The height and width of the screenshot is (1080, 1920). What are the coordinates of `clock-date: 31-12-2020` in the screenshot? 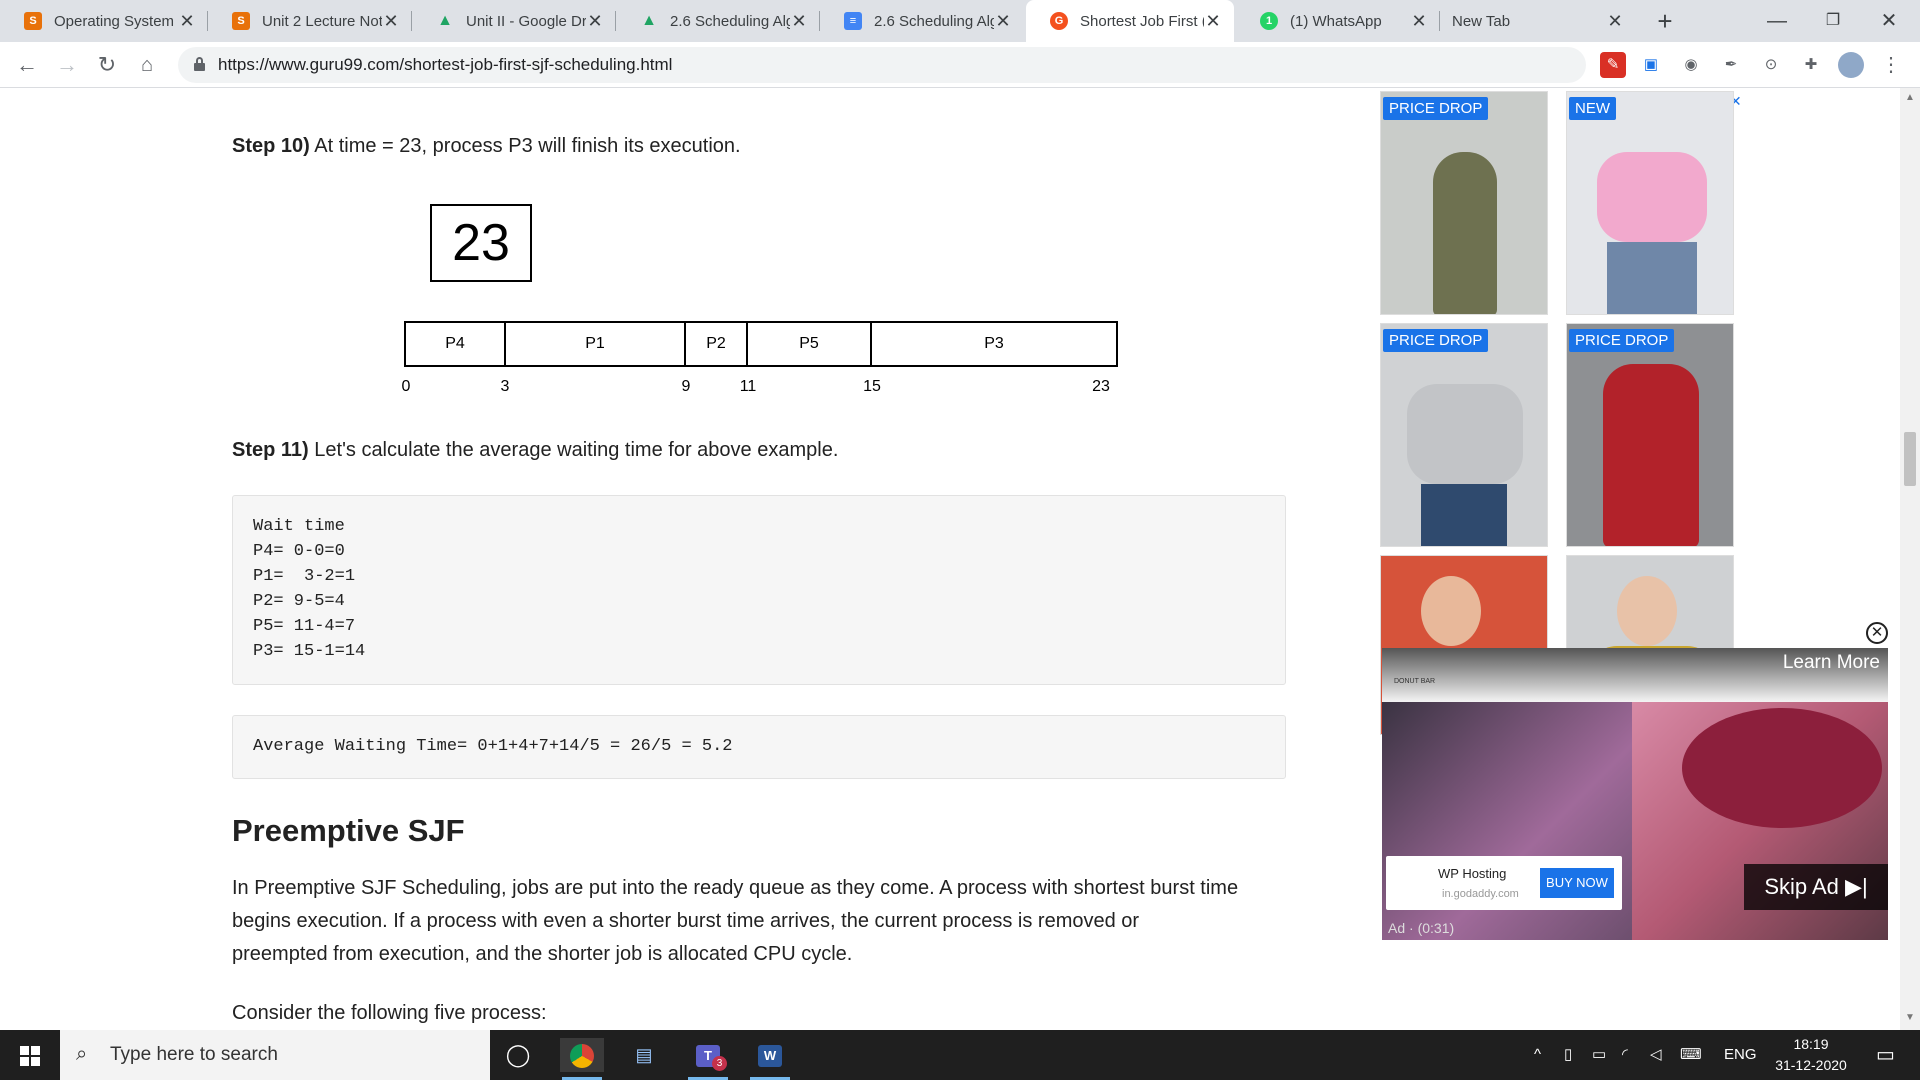 It's located at (1811, 1065).